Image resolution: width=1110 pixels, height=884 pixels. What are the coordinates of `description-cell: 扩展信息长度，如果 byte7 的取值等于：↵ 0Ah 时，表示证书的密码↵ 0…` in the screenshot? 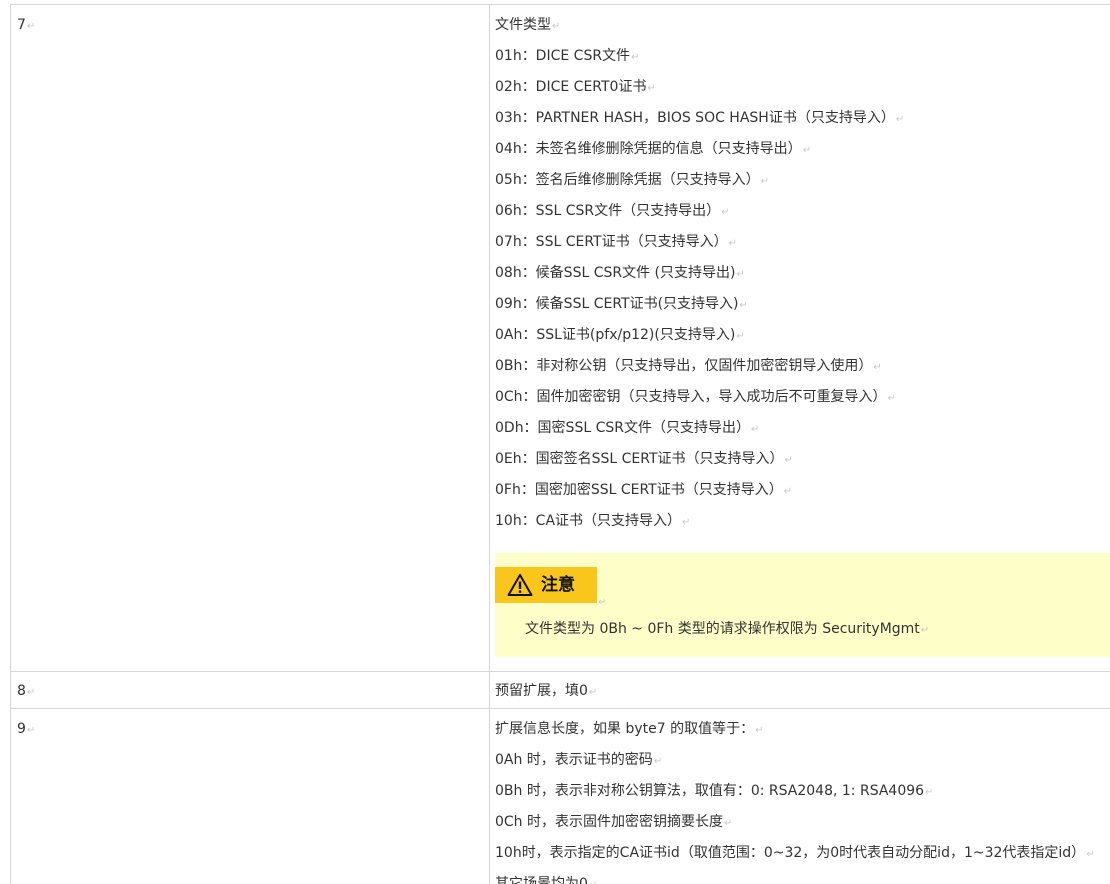 It's located at (799, 796).